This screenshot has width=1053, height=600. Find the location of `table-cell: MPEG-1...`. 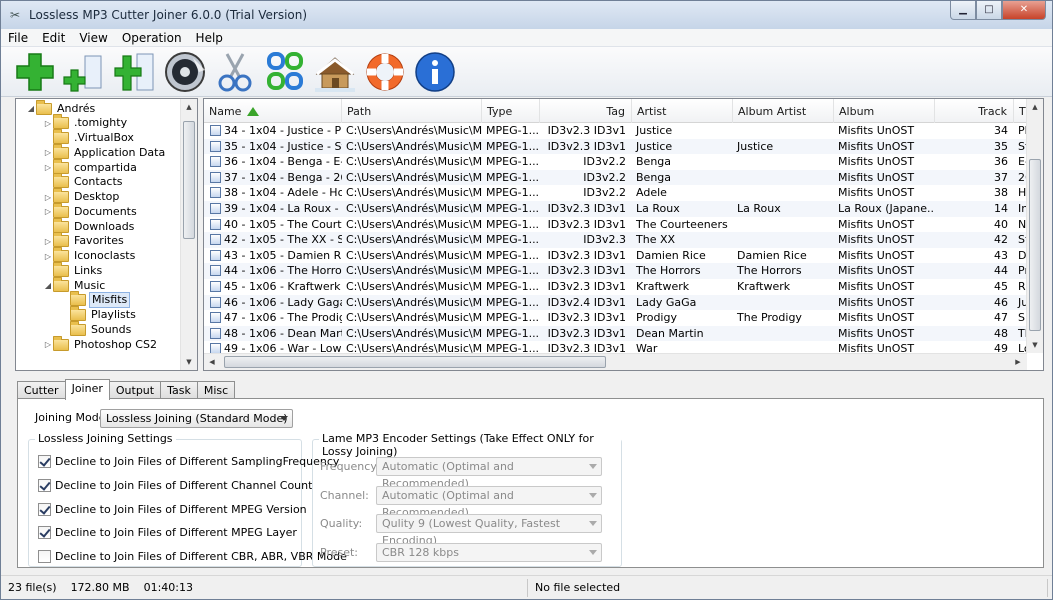

table-cell: MPEG-1... is located at coordinates (511, 209).